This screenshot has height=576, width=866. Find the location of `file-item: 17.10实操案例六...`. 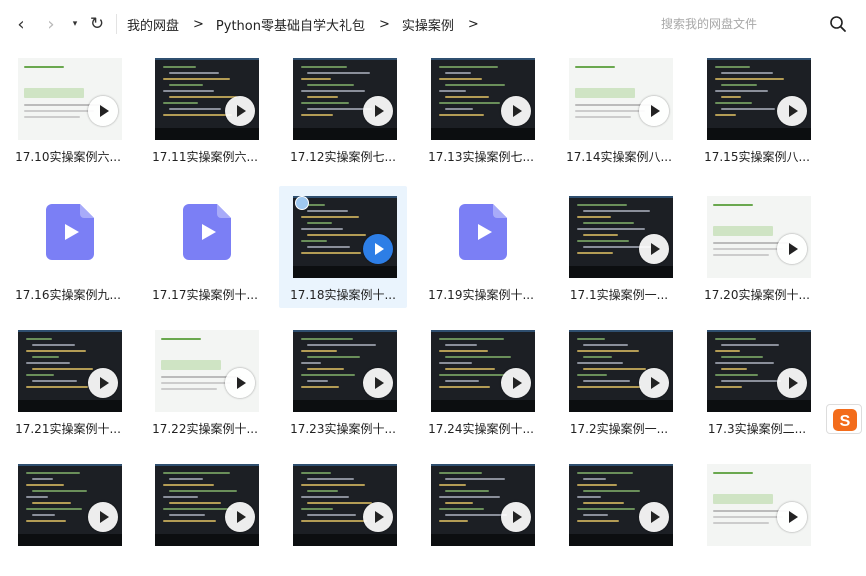

file-item: 17.10实操案例六... is located at coordinates (68, 109).